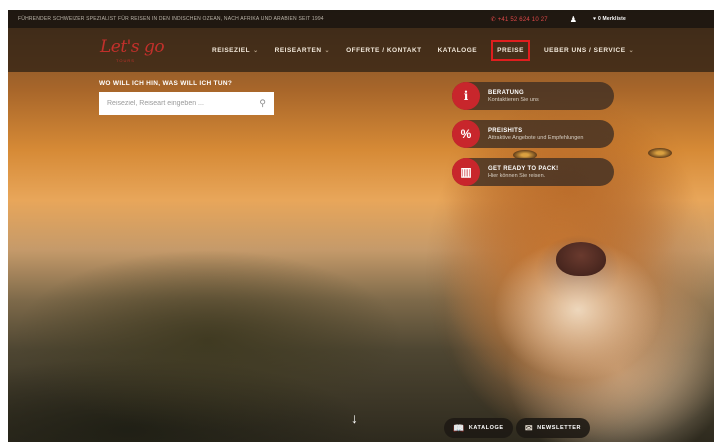 The width and height of the screenshot is (722, 442). Describe the element at coordinates (595, 19) in the screenshot. I see `heart-icon: ♥` at that location.